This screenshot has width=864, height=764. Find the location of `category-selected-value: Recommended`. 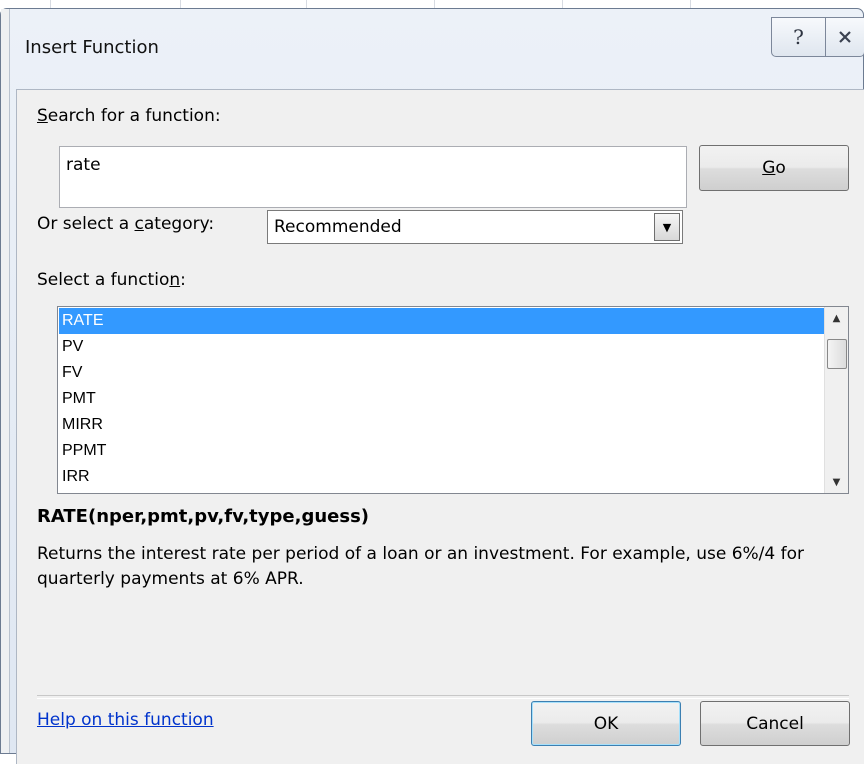

category-selected-value: Recommended is located at coordinates (338, 227).